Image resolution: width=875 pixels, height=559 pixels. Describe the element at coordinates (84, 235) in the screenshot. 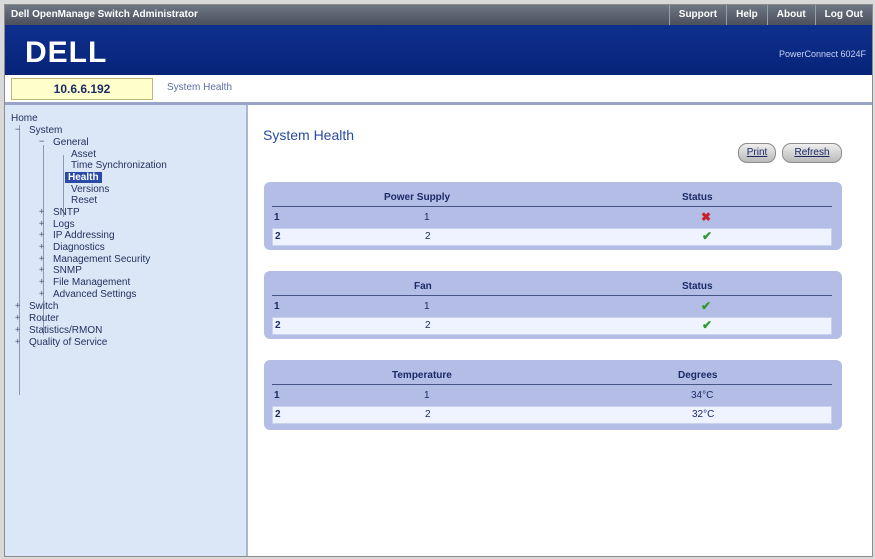

I see `tree-ip-addressing: IP Addressing` at that location.